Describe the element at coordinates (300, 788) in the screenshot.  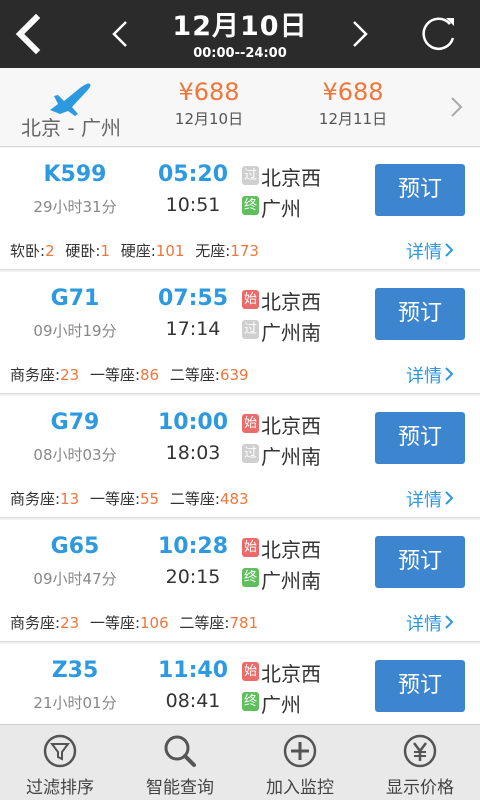
I see `nav-label: 加入监控` at that location.